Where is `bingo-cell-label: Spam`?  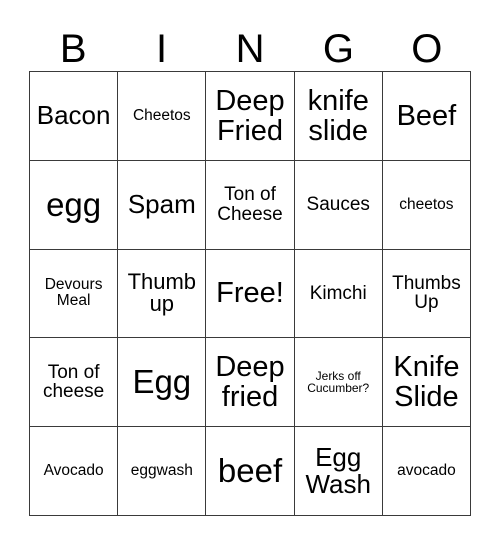
bingo-cell-label: Spam is located at coordinates (161, 204).